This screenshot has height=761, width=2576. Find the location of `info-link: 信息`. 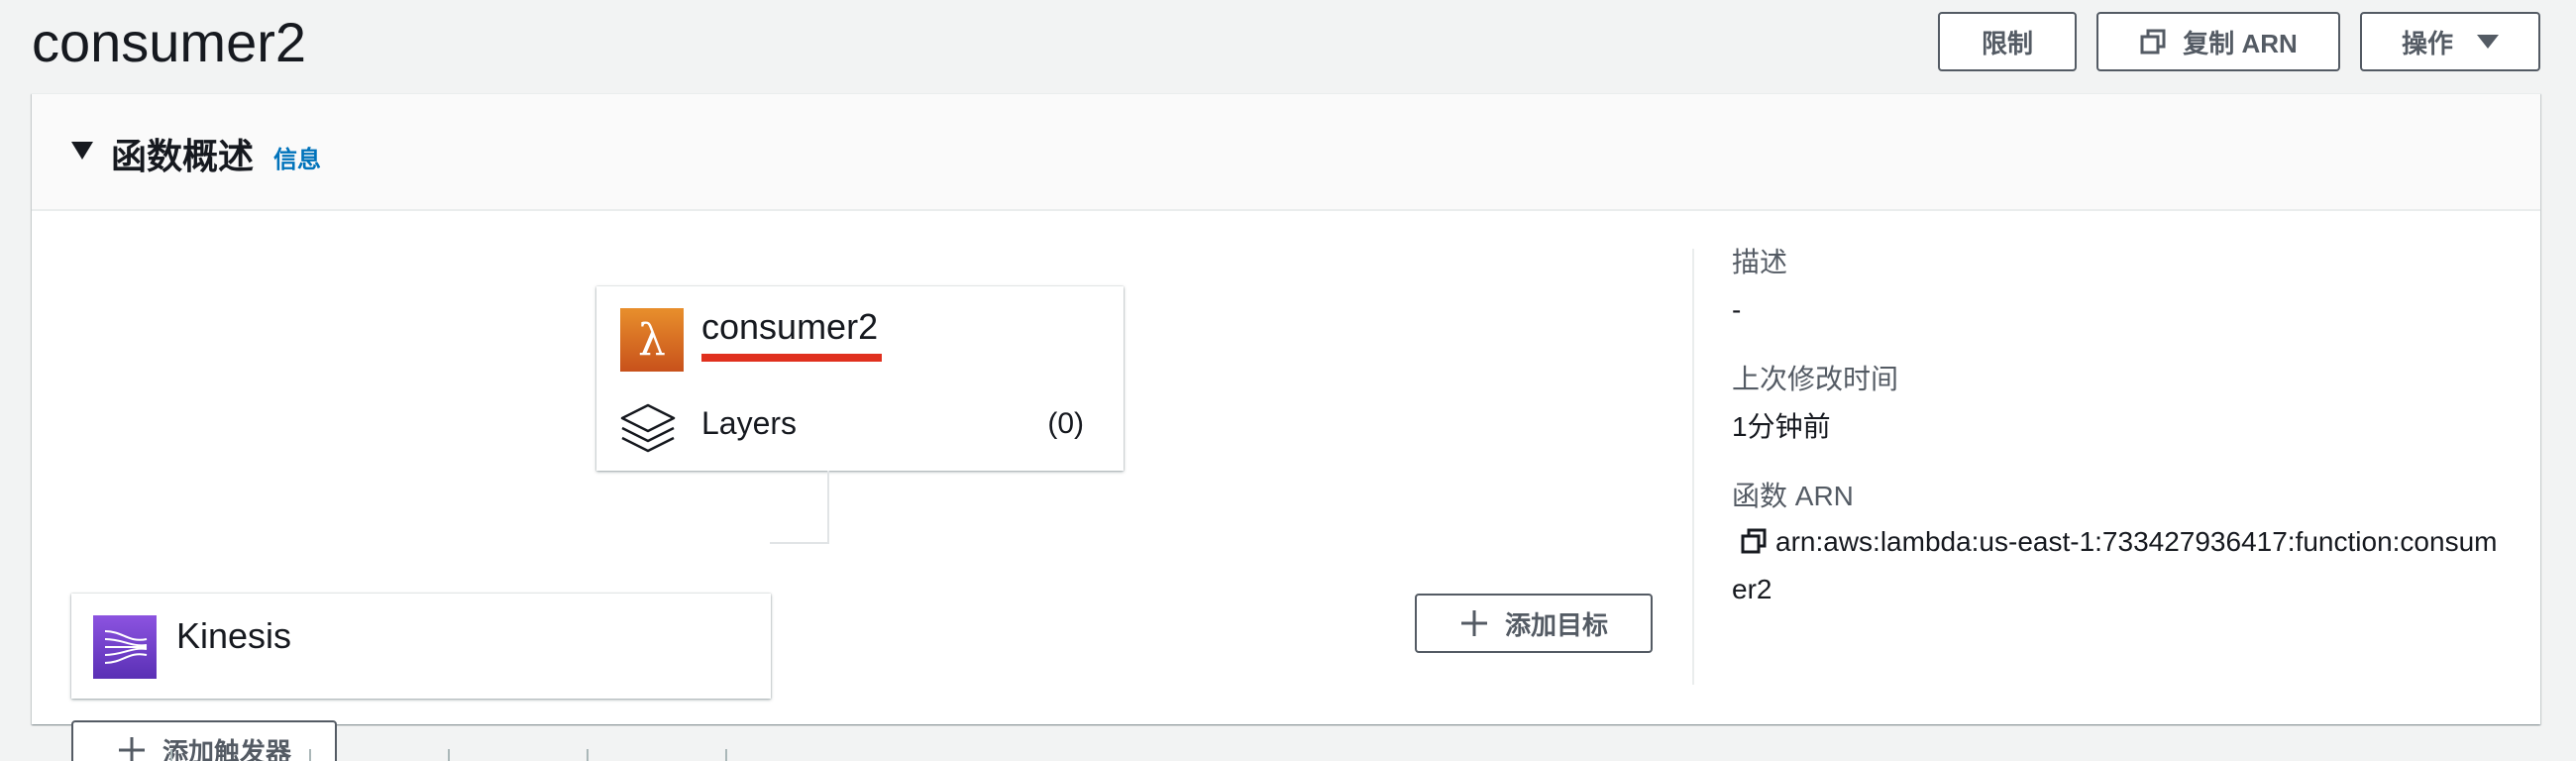

info-link: 信息 is located at coordinates (297, 157).